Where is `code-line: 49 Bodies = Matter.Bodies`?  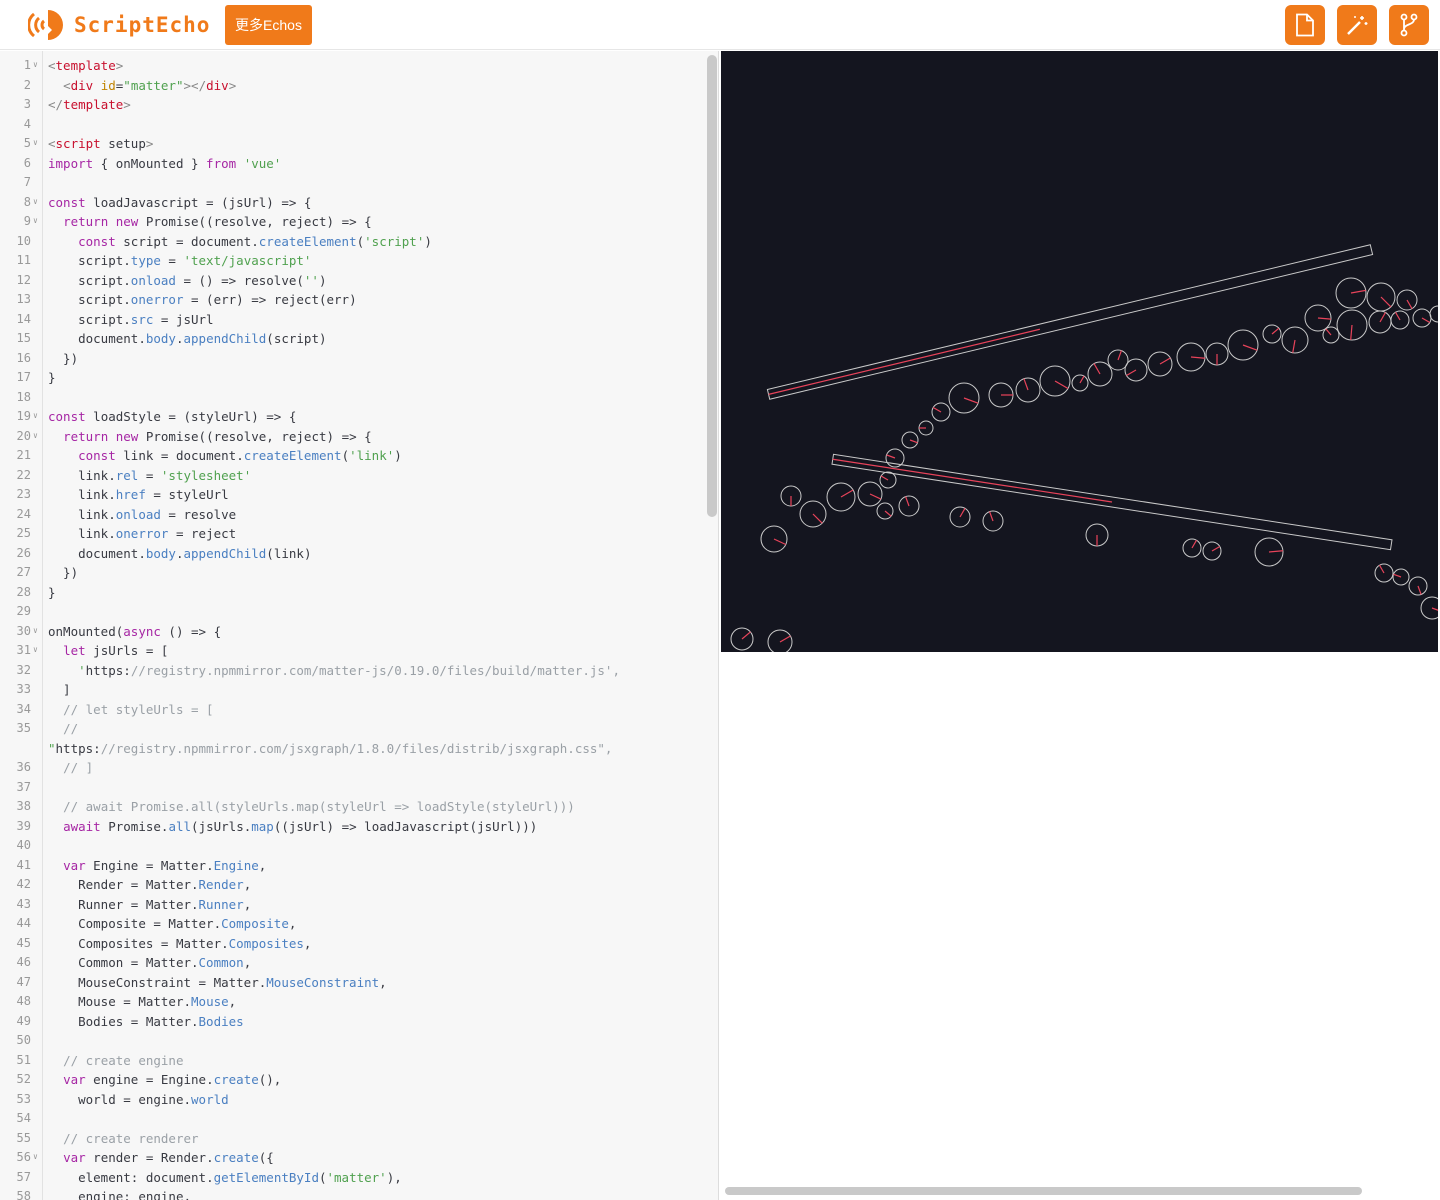
code-line: 49 Bodies = Matter.Bodies is located at coordinates (352, 1022).